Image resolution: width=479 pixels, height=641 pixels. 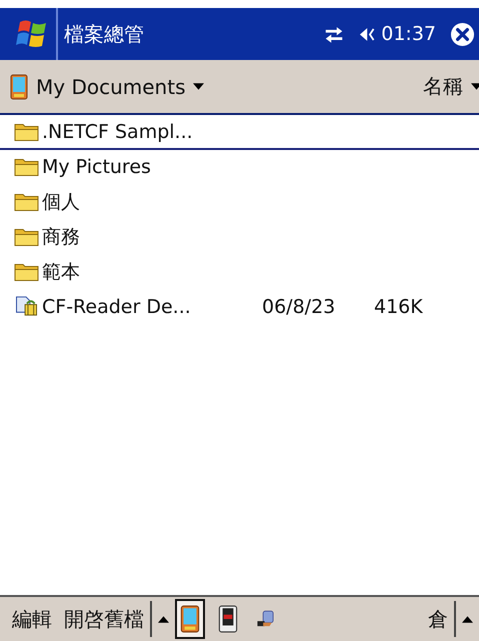 I want to click on clock-time: 01:37, so click(x=408, y=34).